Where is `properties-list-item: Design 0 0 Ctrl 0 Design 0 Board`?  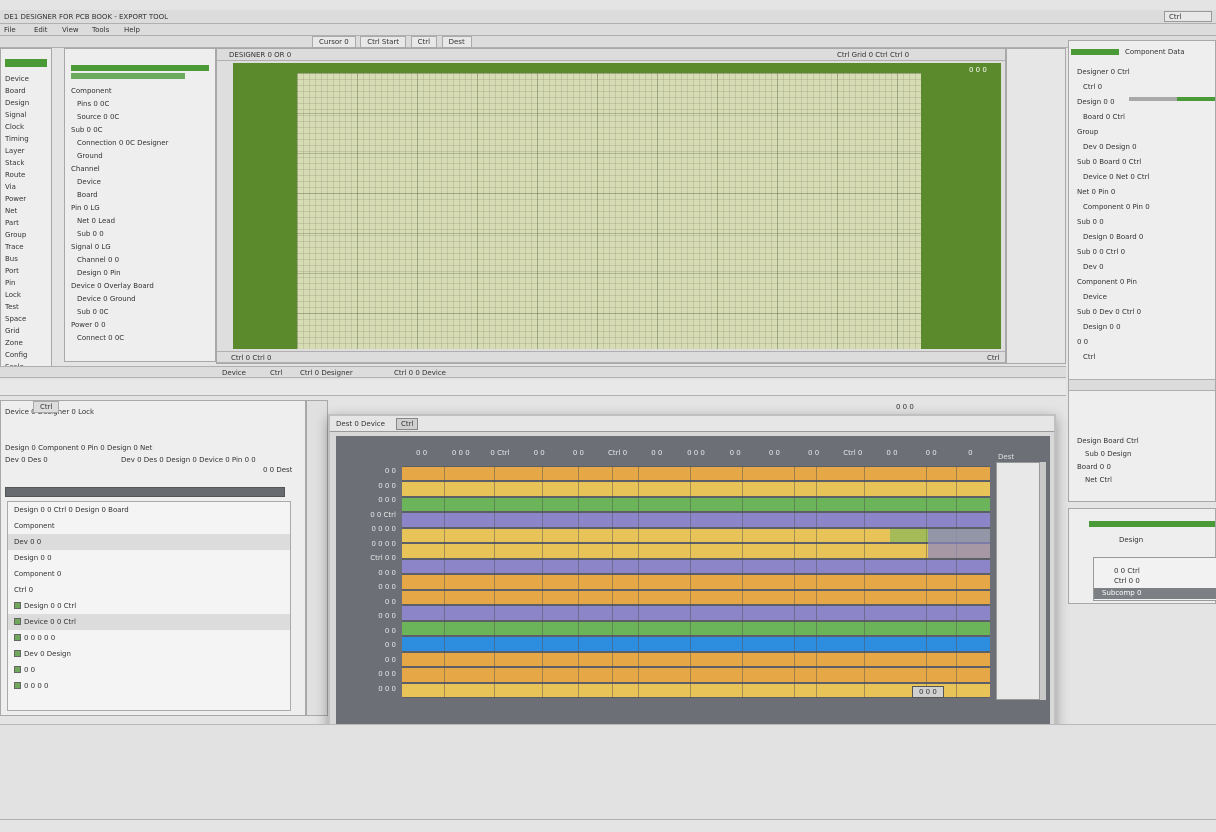 properties-list-item: Design 0 0 Ctrl 0 Design 0 Board is located at coordinates (149, 510).